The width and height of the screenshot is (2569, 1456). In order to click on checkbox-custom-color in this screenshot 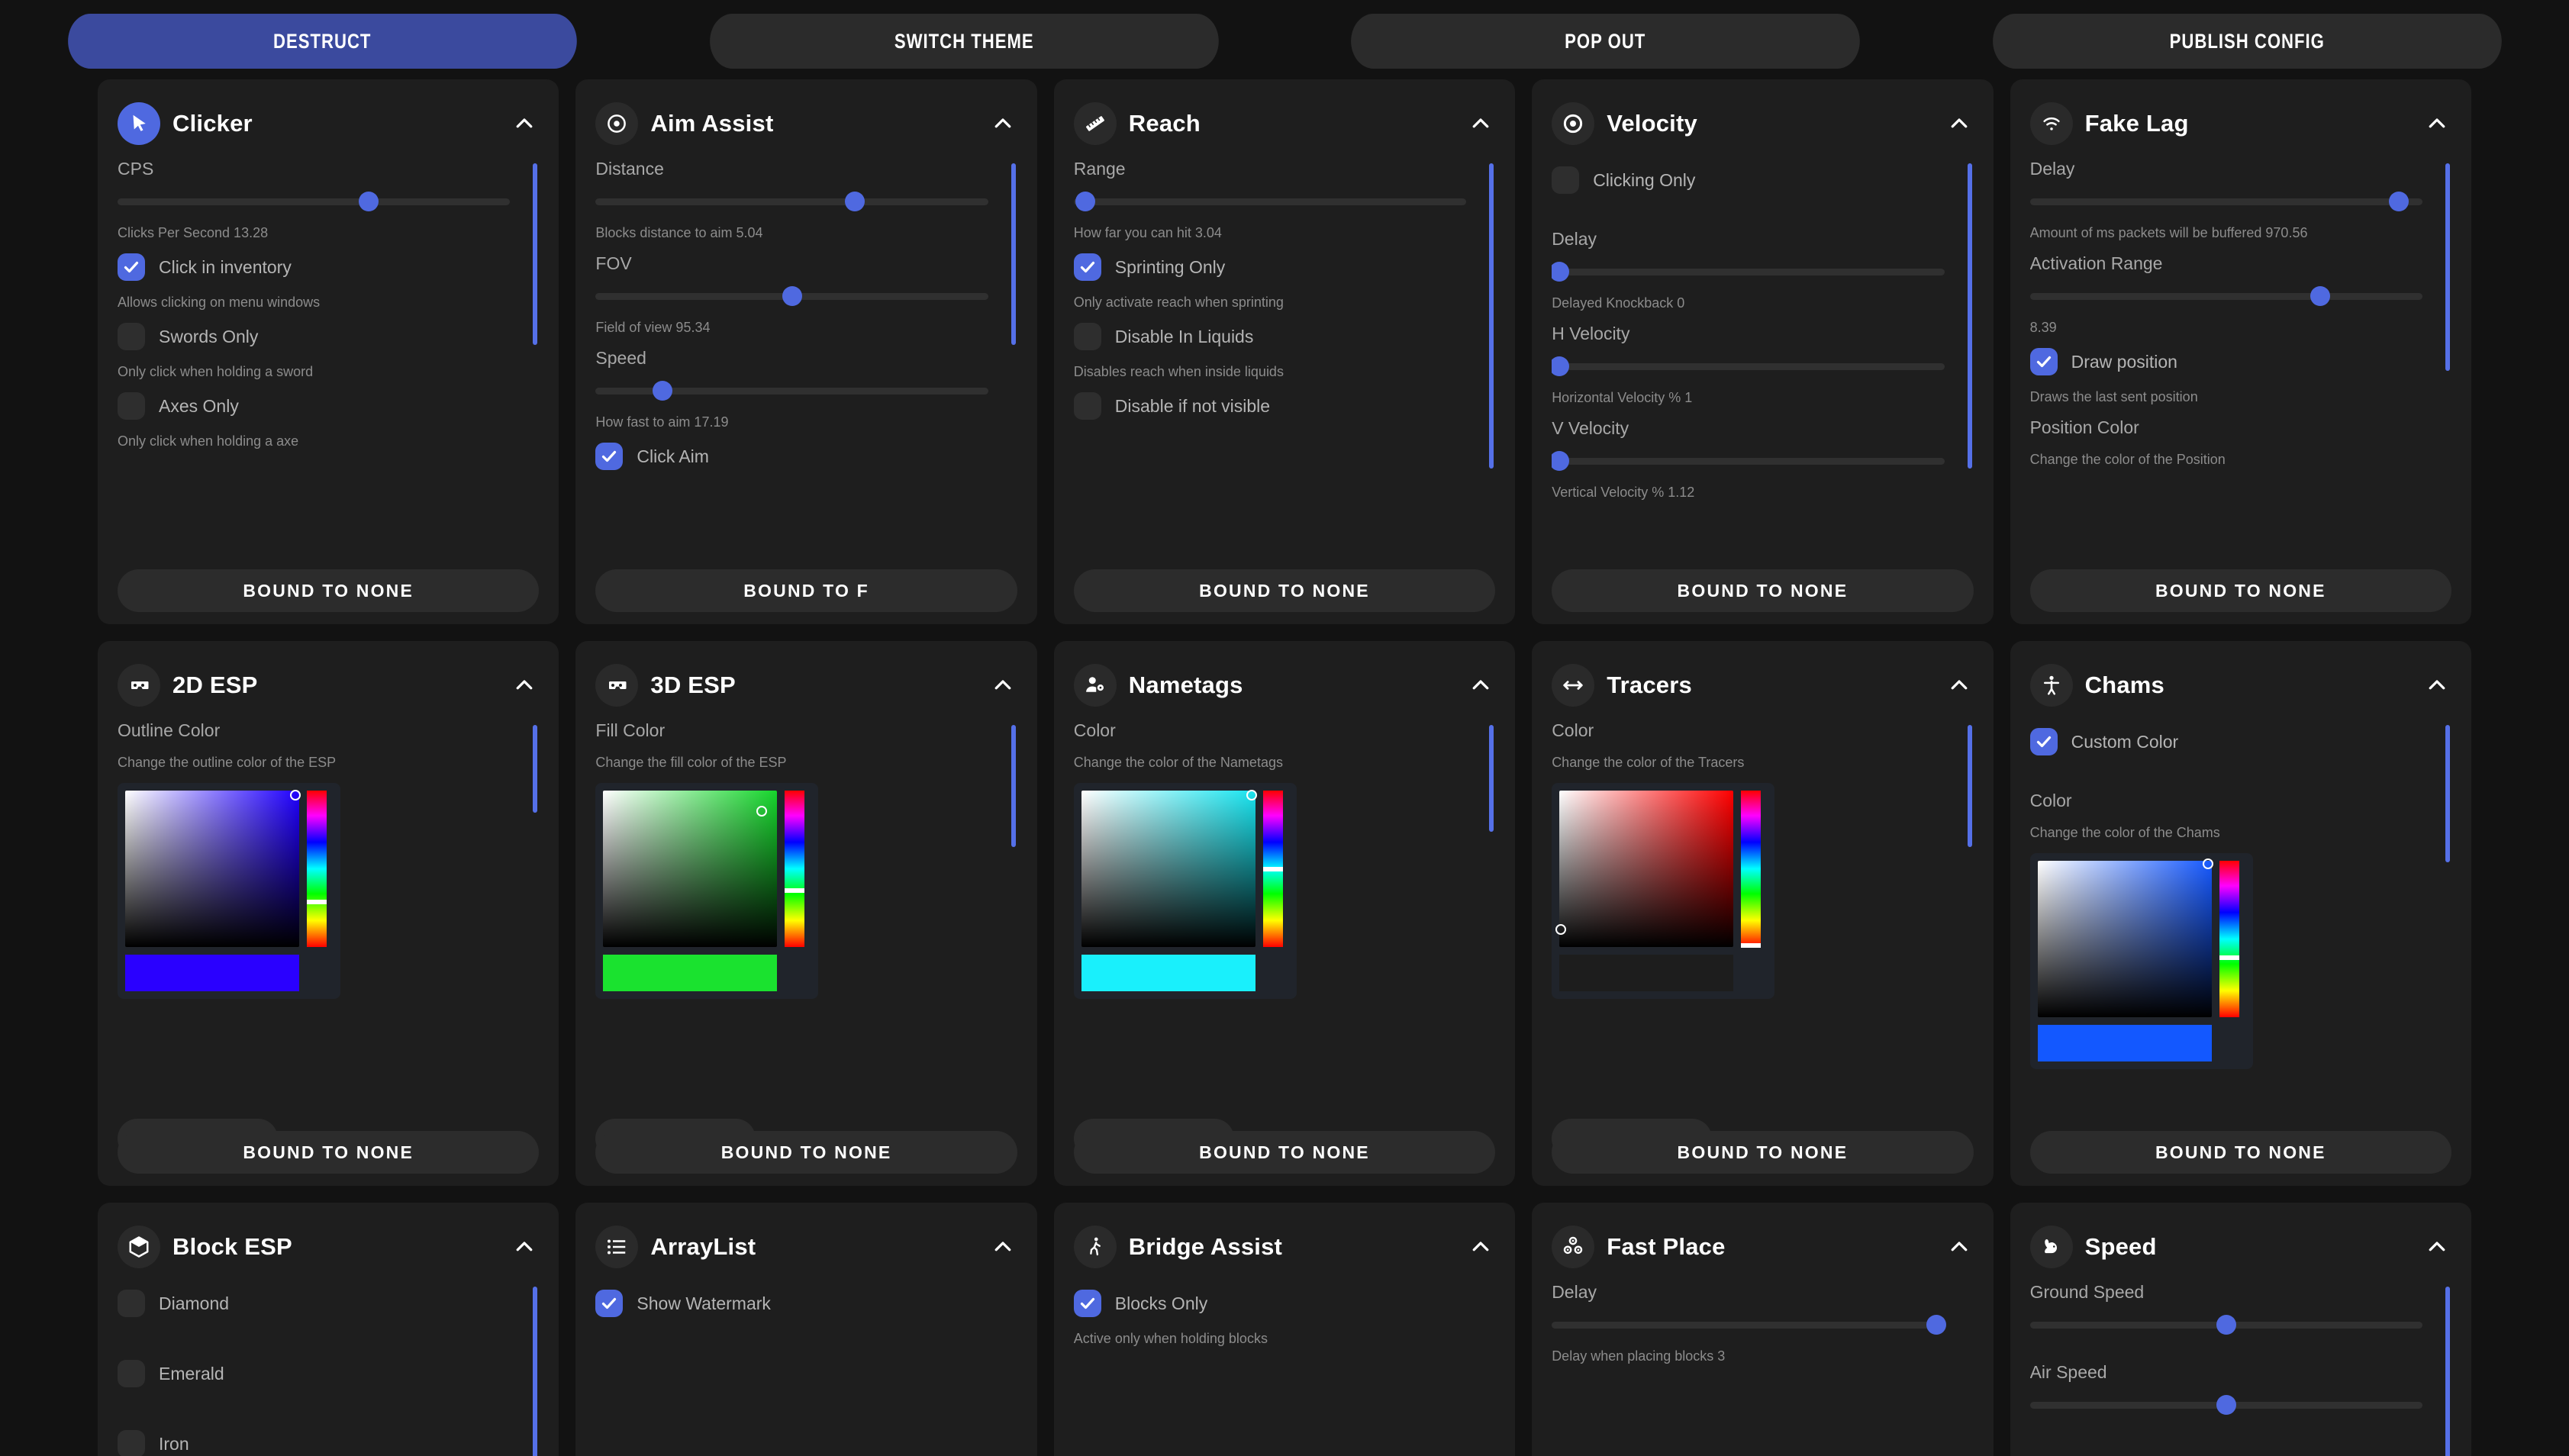, I will do `click(2043, 741)`.